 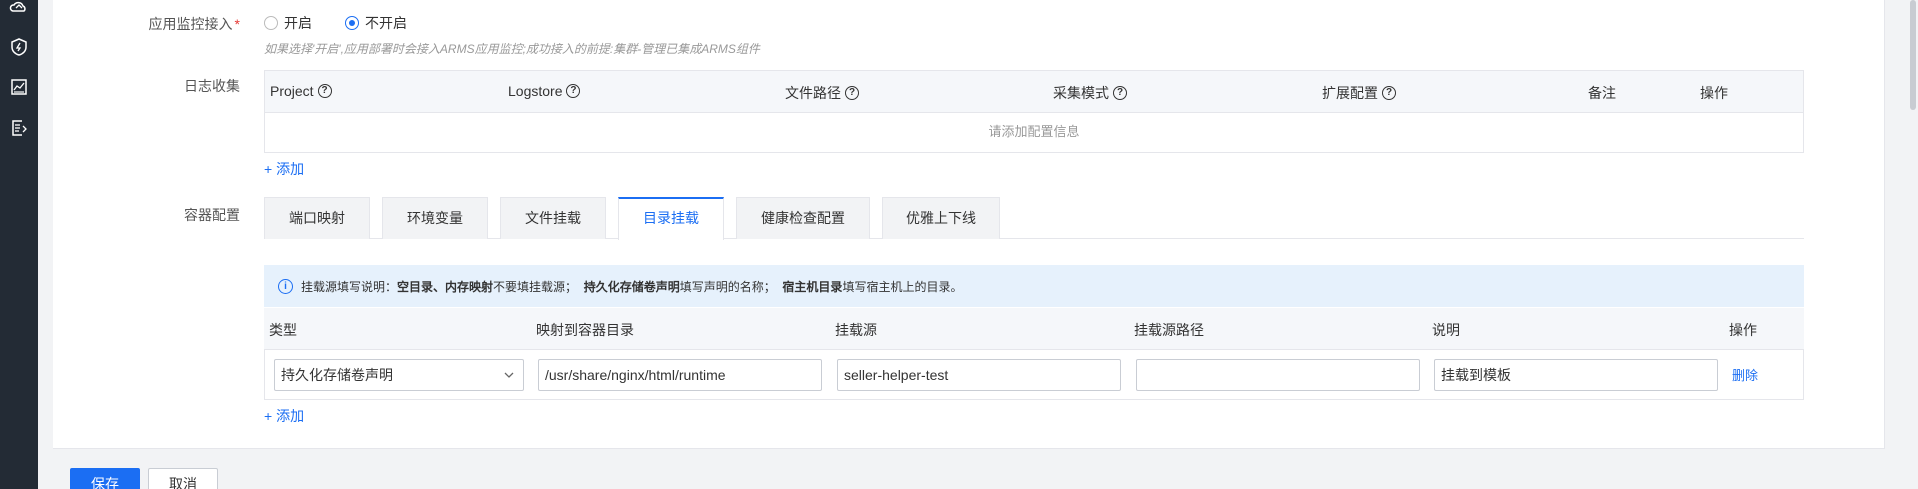 I want to click on mount-type-select: 持久化存储卷声明, so click(x=399, y=375).